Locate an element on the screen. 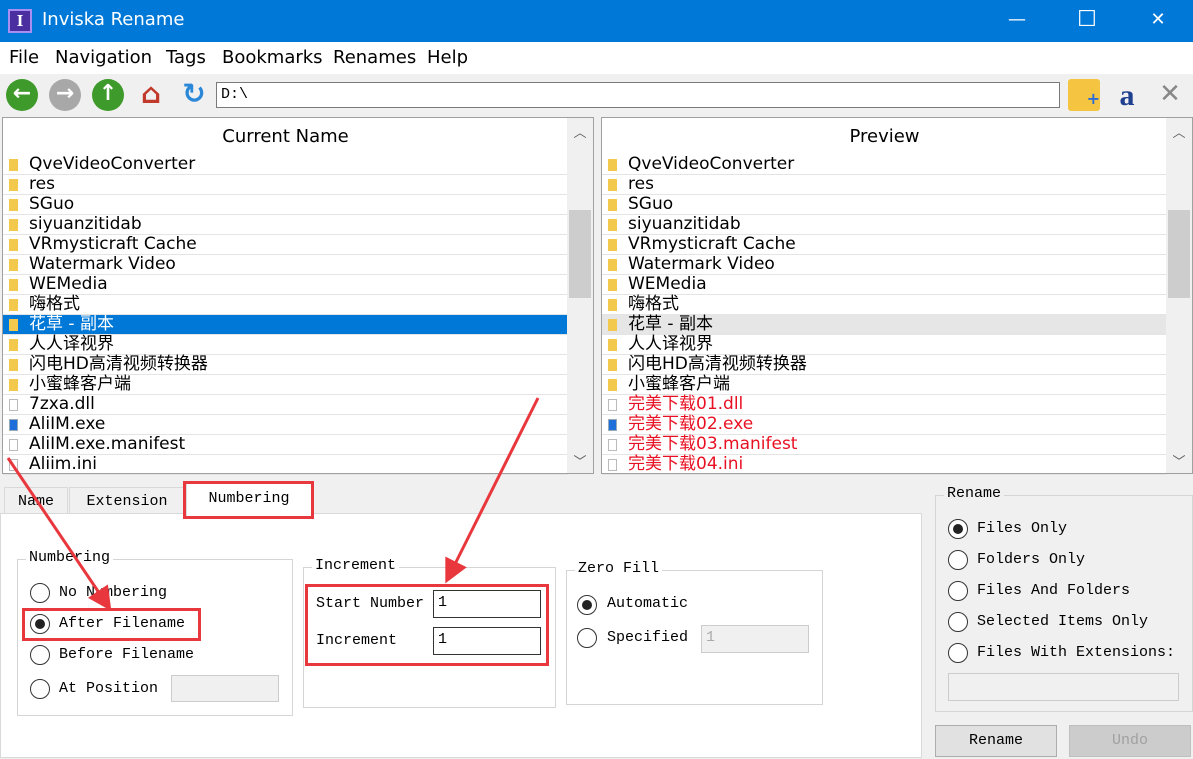 The height and width of the screenshot is (759, 1193). arrow-to-increment is located at coordinates (492, 490).